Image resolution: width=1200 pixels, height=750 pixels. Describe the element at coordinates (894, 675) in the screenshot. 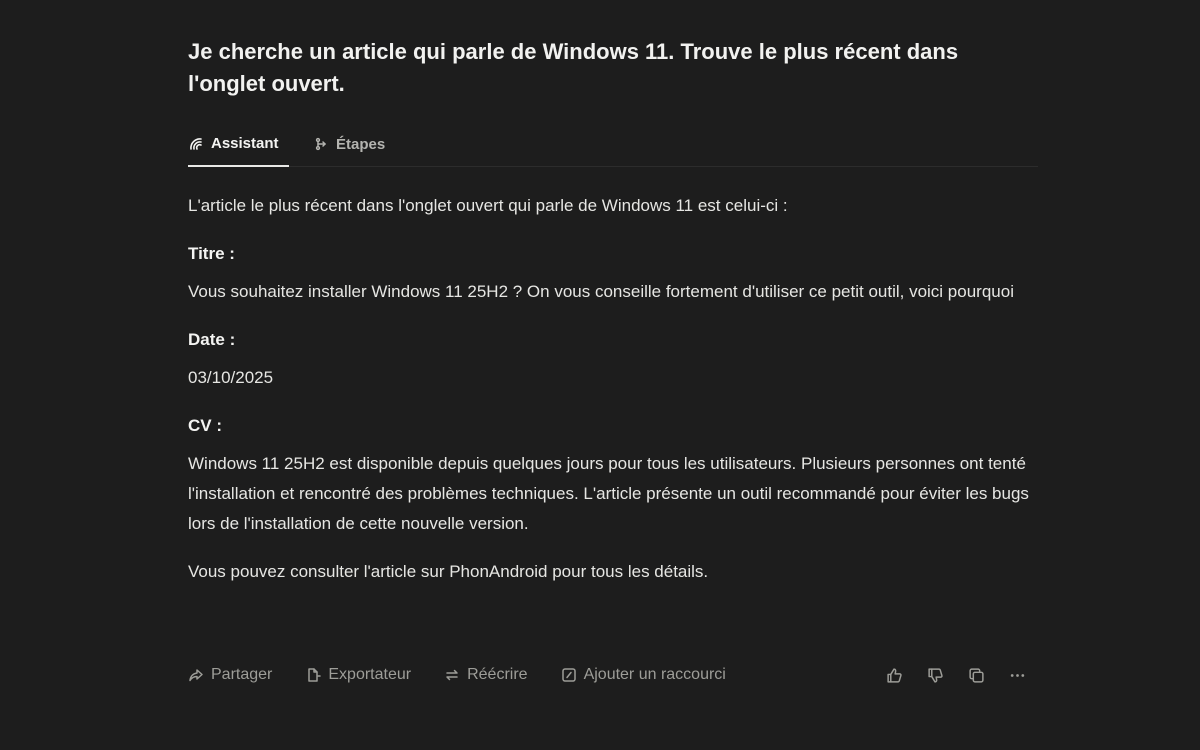

I see `thumbs-up-icon` at that location.